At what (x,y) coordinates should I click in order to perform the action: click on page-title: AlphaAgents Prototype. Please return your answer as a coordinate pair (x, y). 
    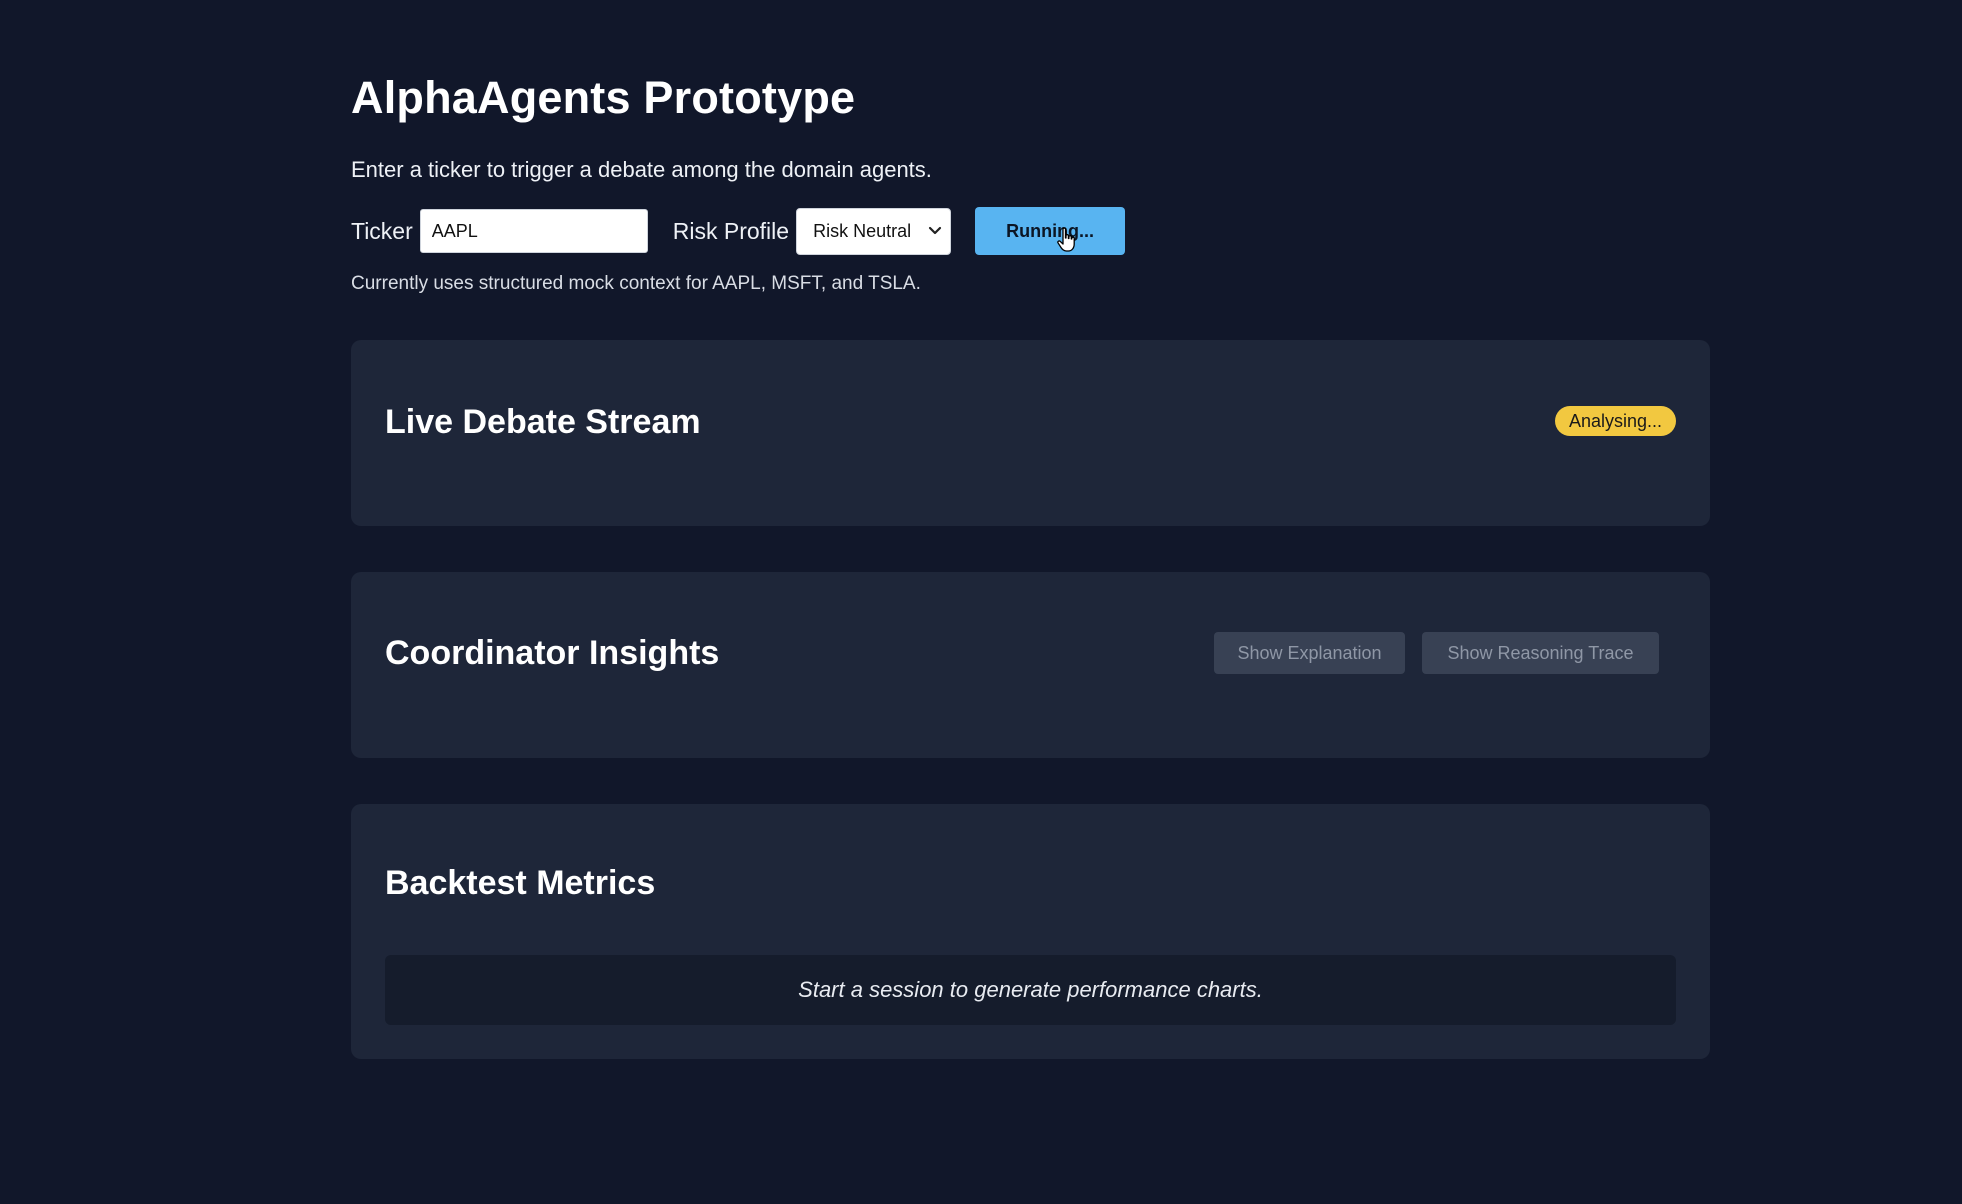
    Looking at the image, I should click on (603, 97).